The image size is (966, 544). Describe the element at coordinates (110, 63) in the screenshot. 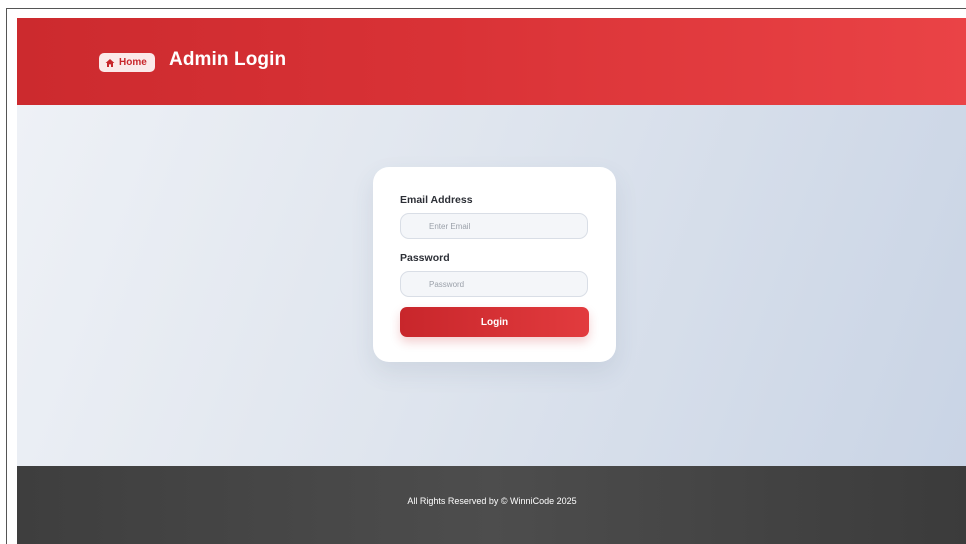

I see `home-icon` at that location.